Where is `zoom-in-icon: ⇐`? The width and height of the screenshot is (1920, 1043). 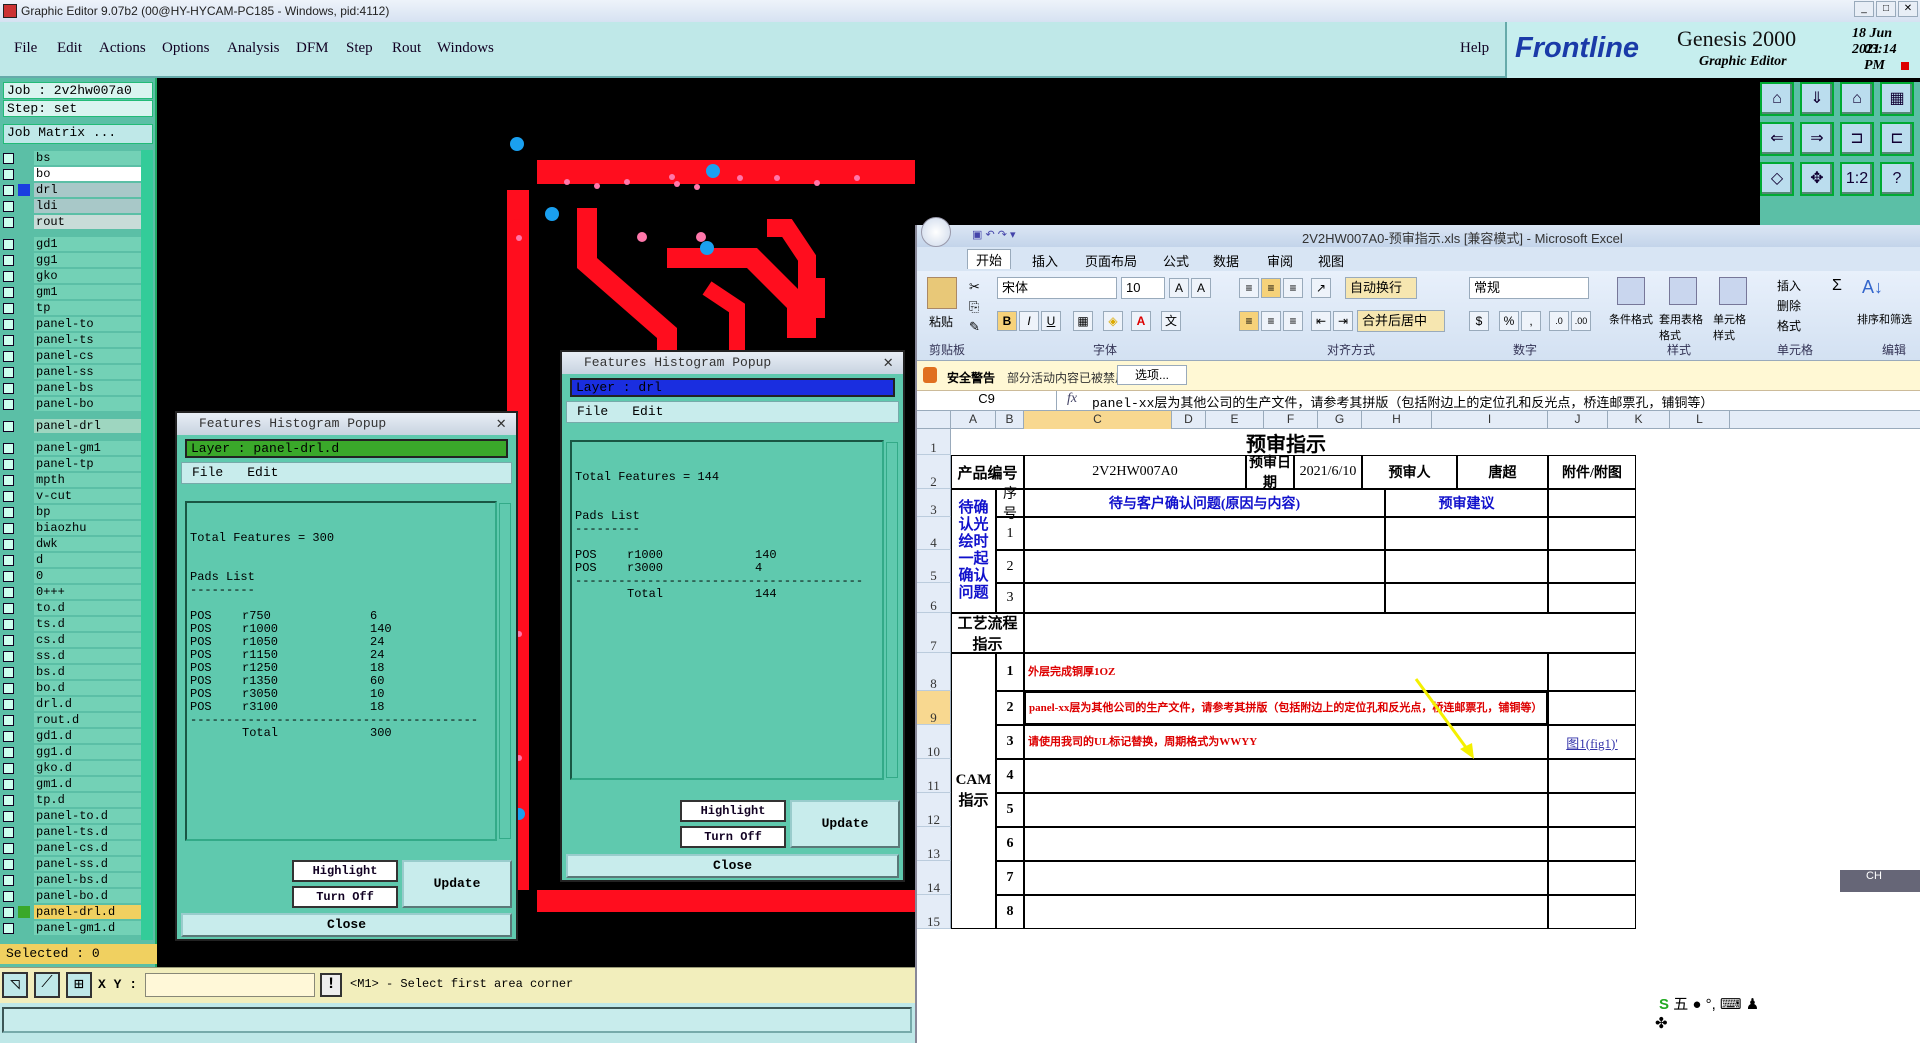
zoom-in-icon: ⇐ is located at coordinates (1777, 139).